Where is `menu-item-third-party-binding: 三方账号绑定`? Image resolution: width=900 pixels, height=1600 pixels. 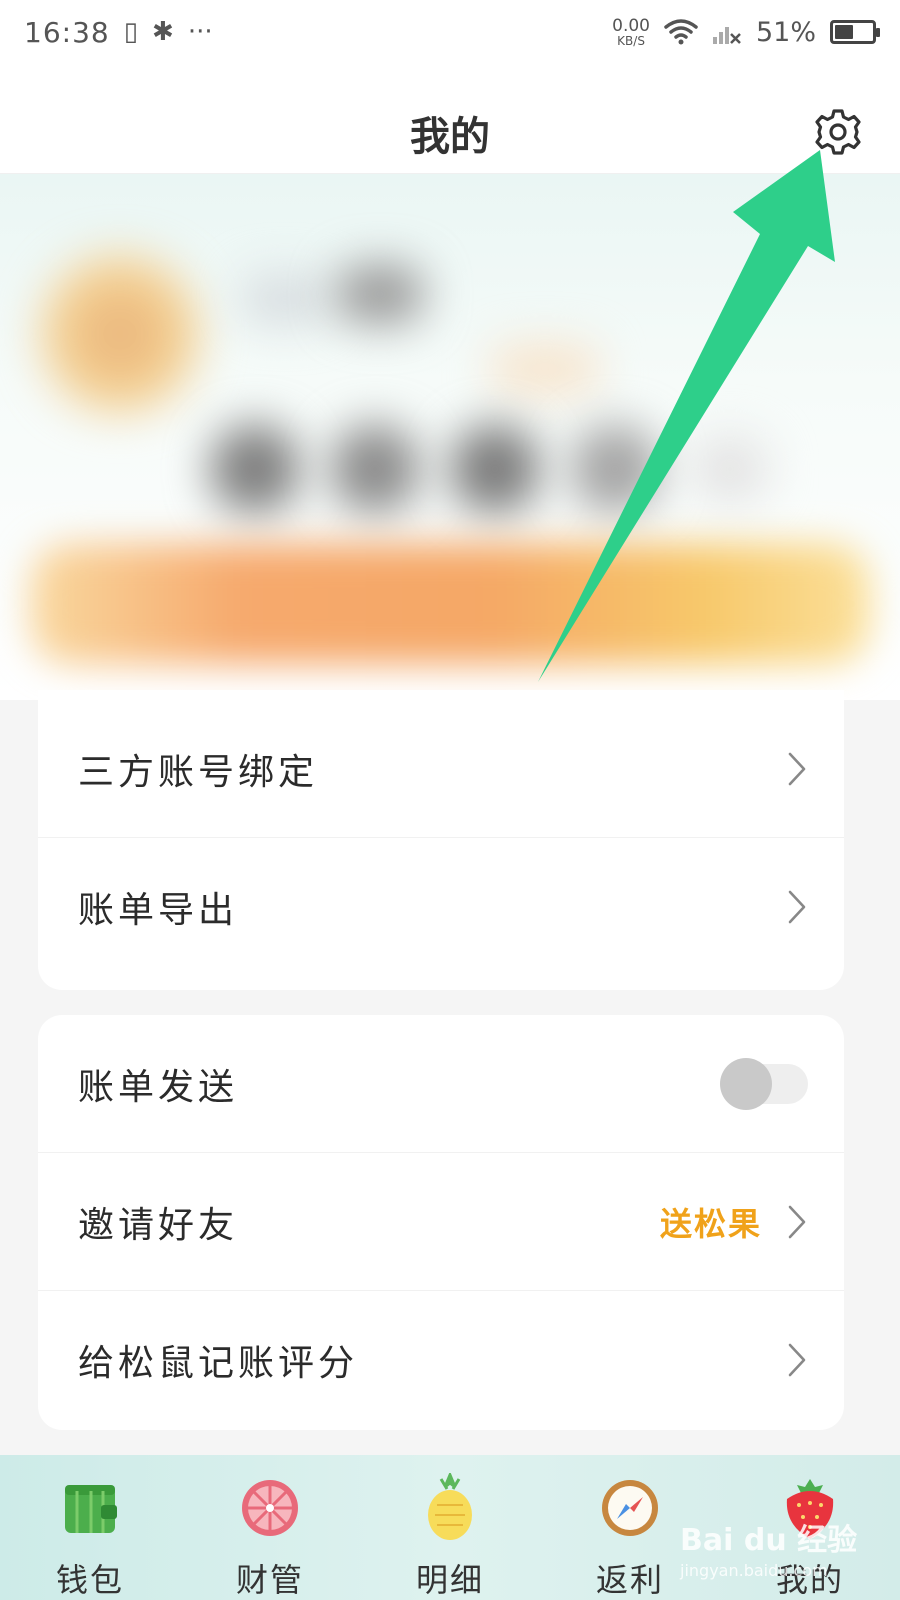 menu-item-third-party-binding: 三方账号绑定 is located at coordinates (441, 769).